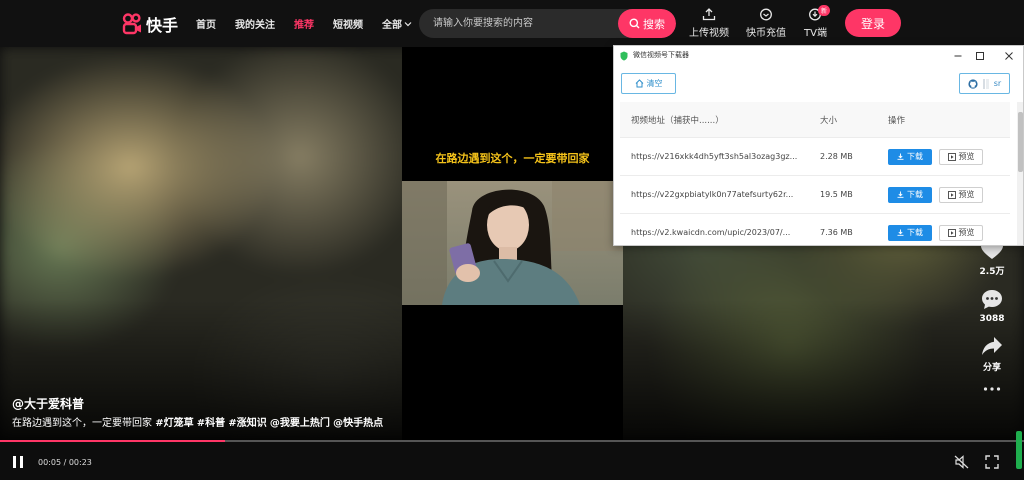  I want to click on download-icon, so click(900, 156).